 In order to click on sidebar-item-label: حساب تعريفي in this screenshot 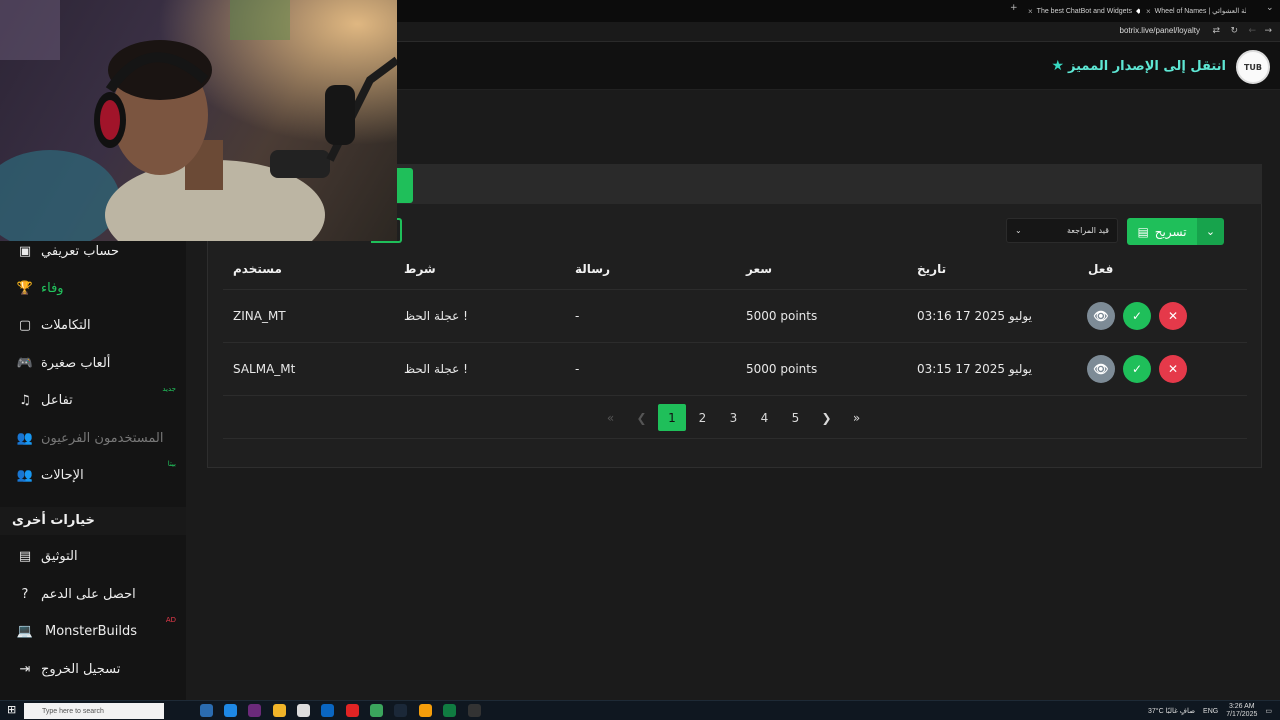, I will do `click(80, 251)`.